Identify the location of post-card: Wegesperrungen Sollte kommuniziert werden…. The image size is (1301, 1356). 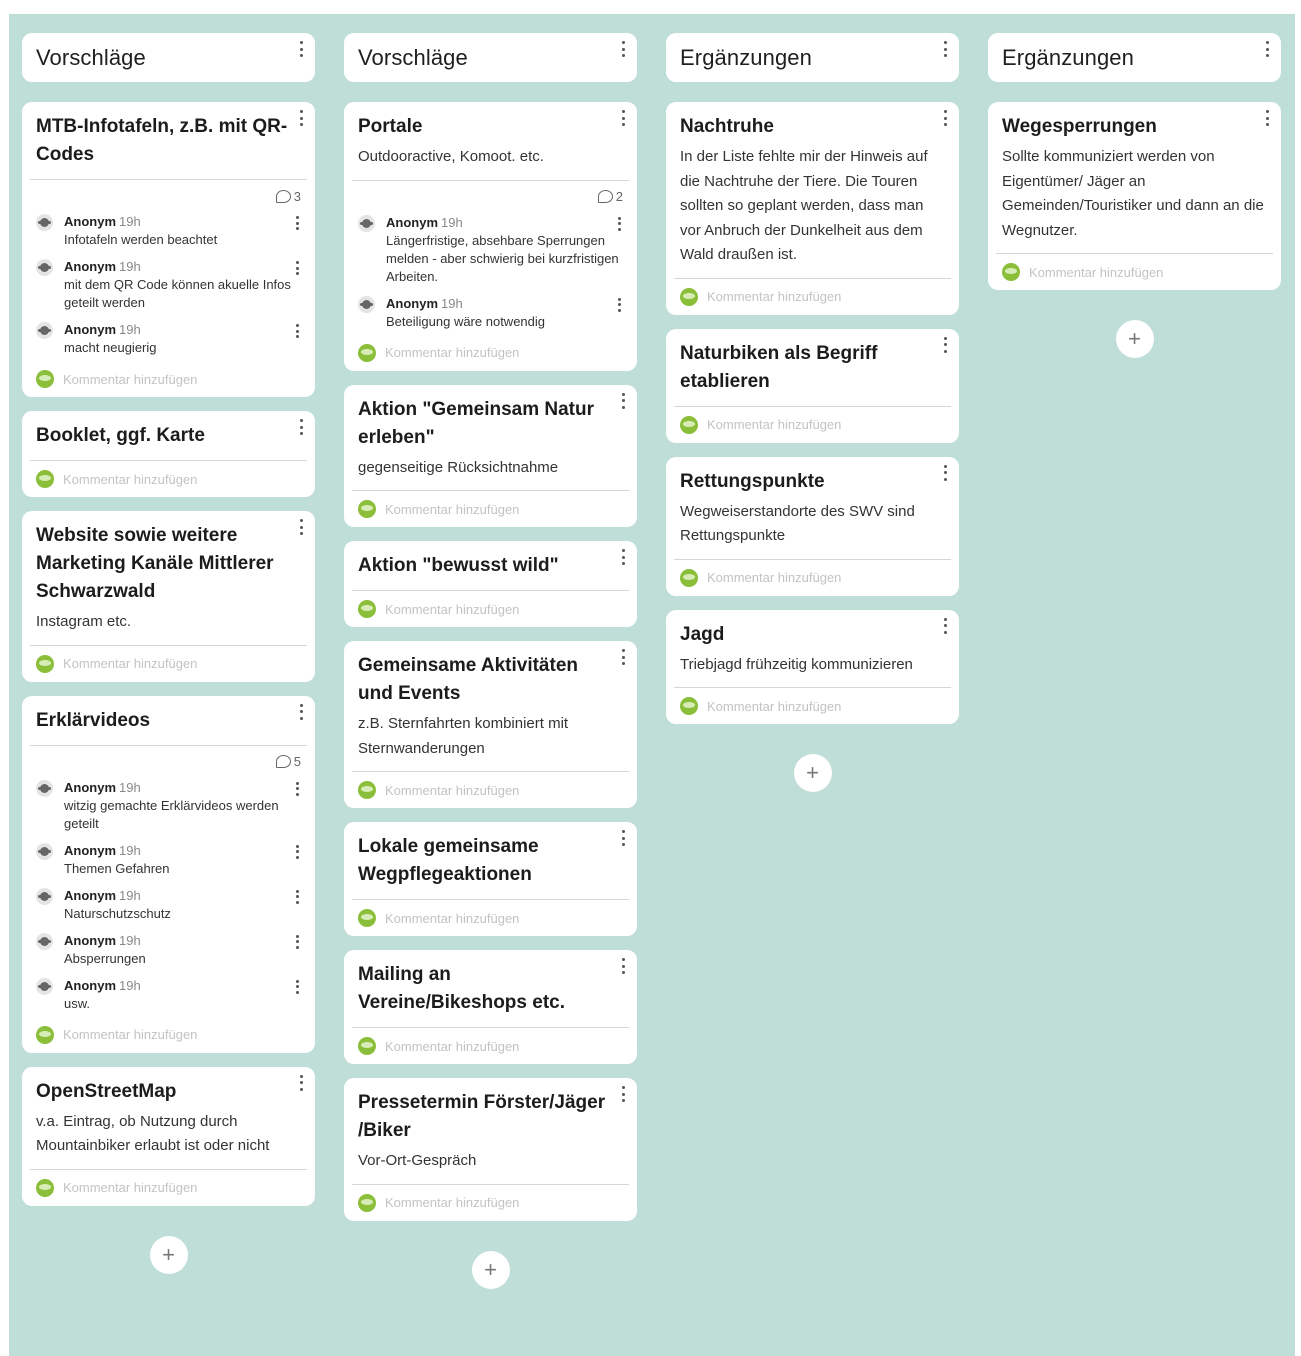
(1134, 196).